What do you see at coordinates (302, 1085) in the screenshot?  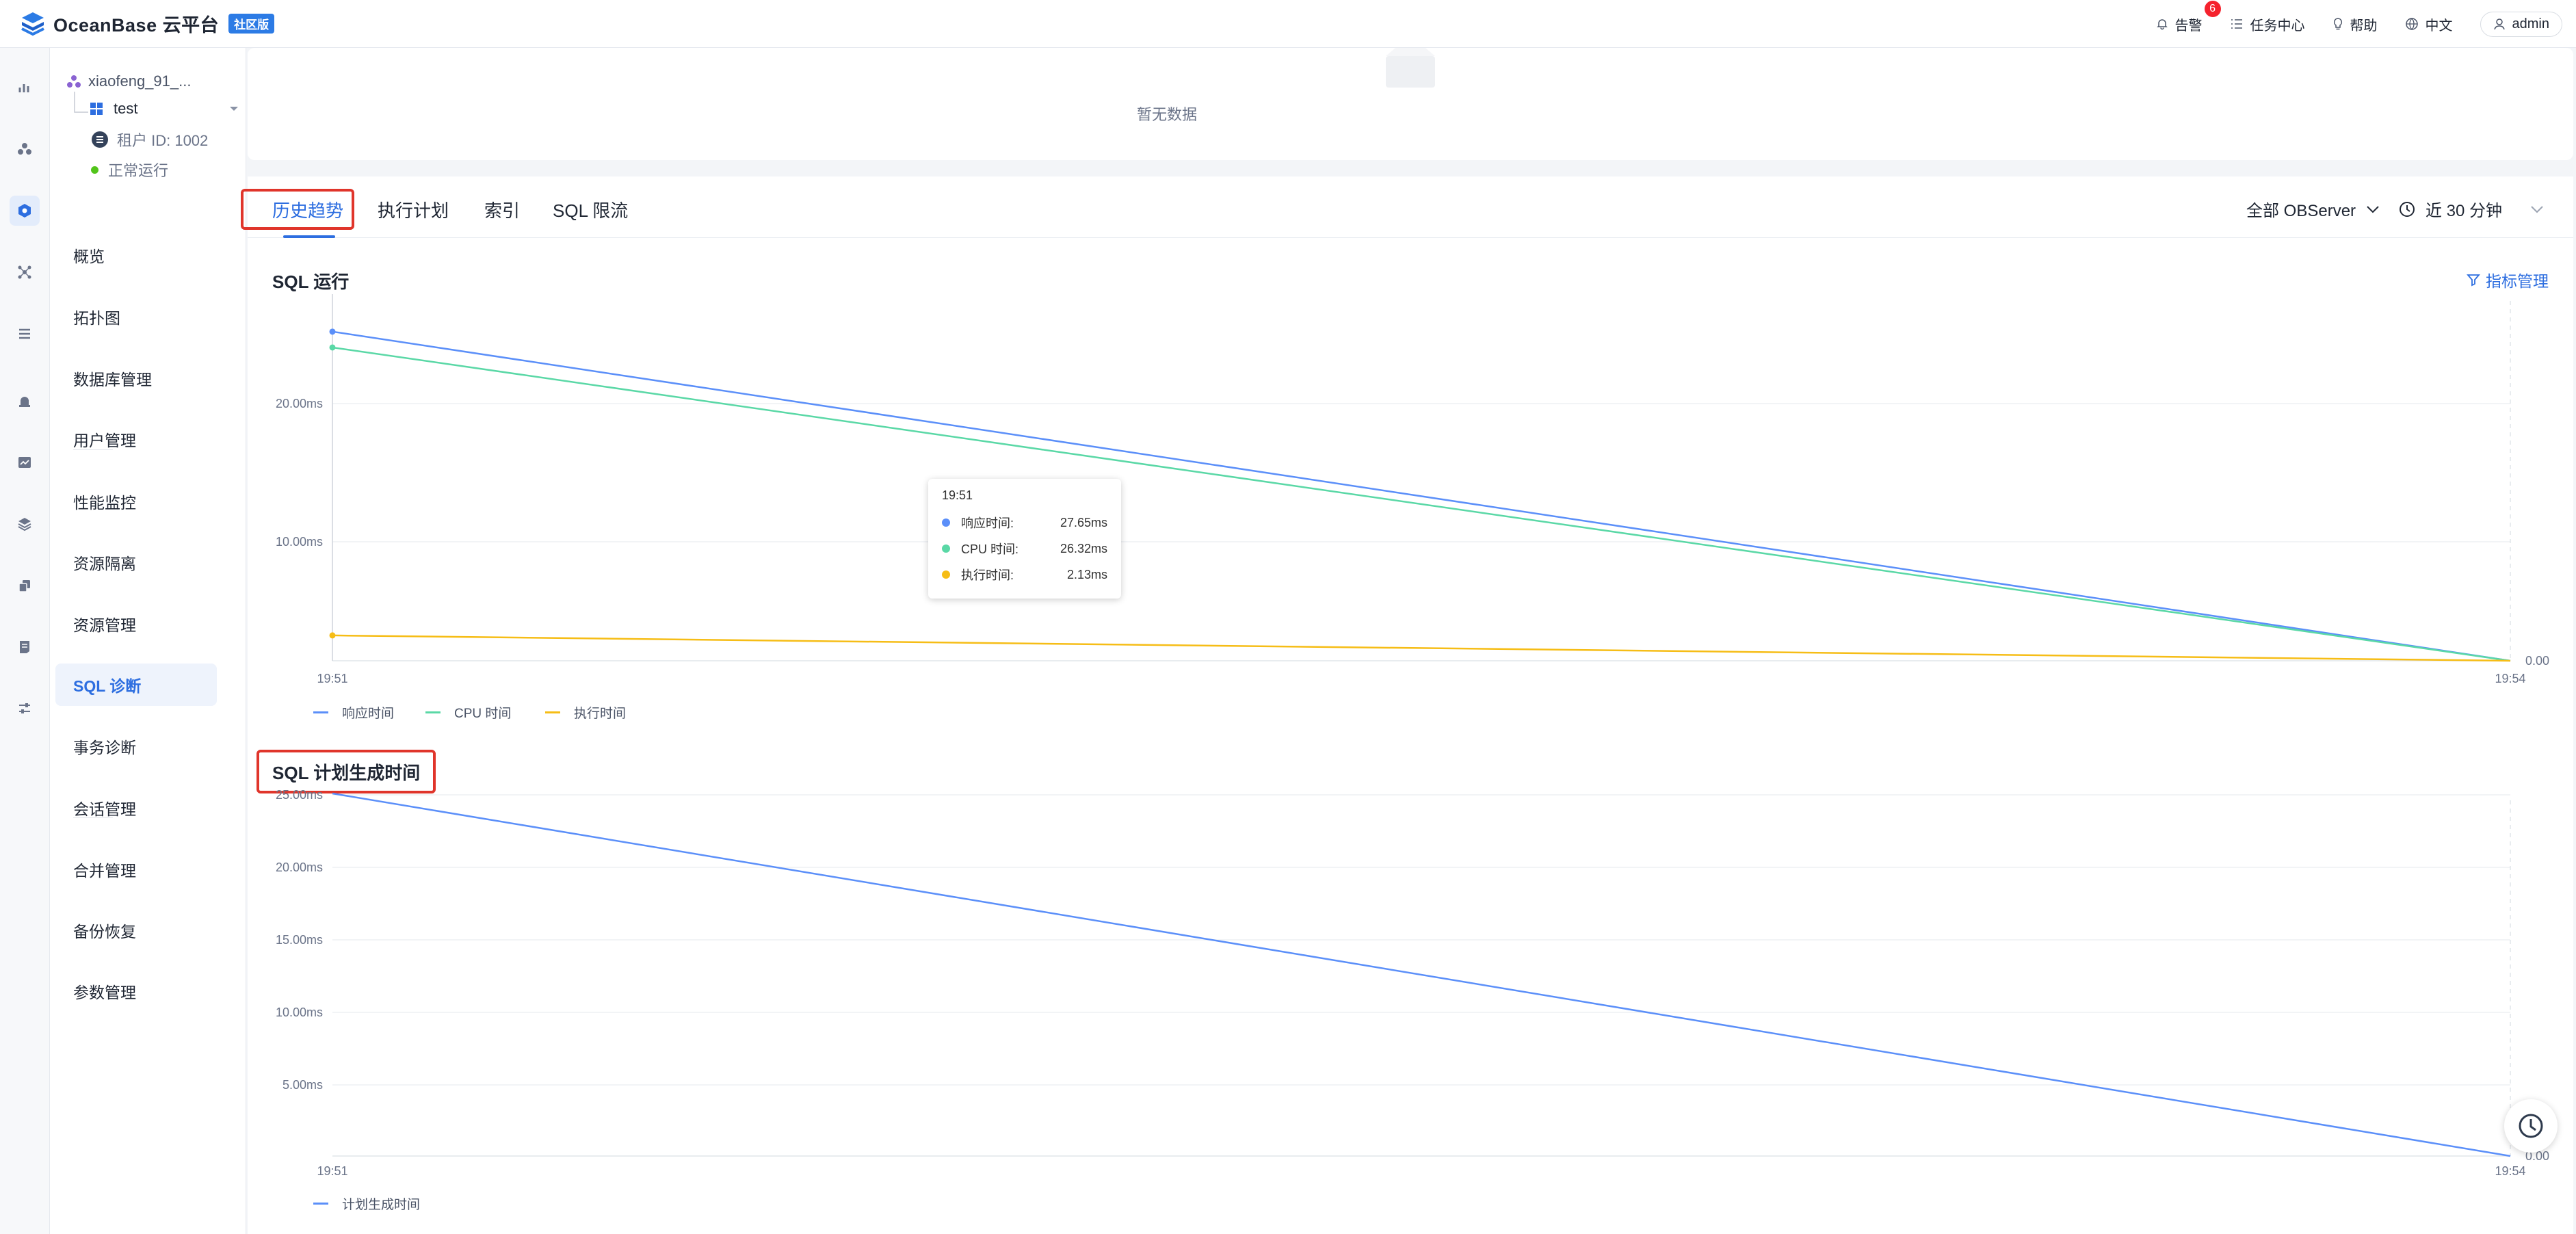 I see `y-tick-label: 5.00ms` at bounding box center [302, 1085].